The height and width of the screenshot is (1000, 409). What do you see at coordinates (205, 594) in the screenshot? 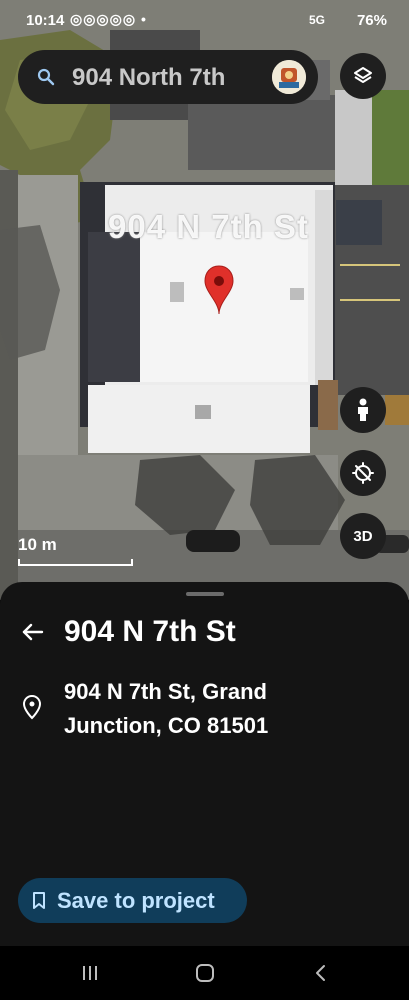
I see `drag-handle` at bounding box center [205, 594].